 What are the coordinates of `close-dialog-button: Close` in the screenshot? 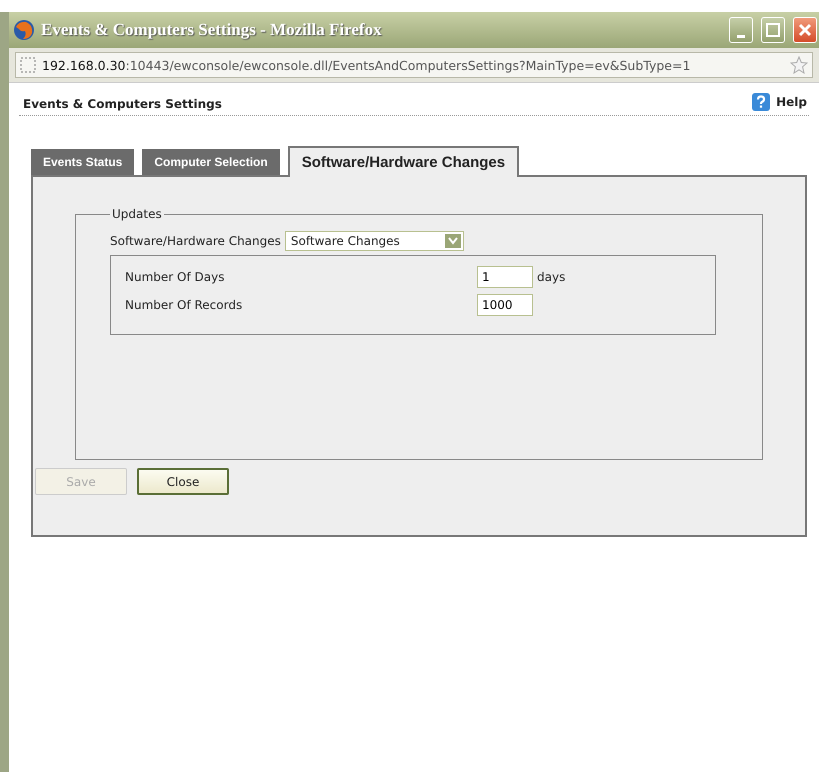 It's located at (183, 481).